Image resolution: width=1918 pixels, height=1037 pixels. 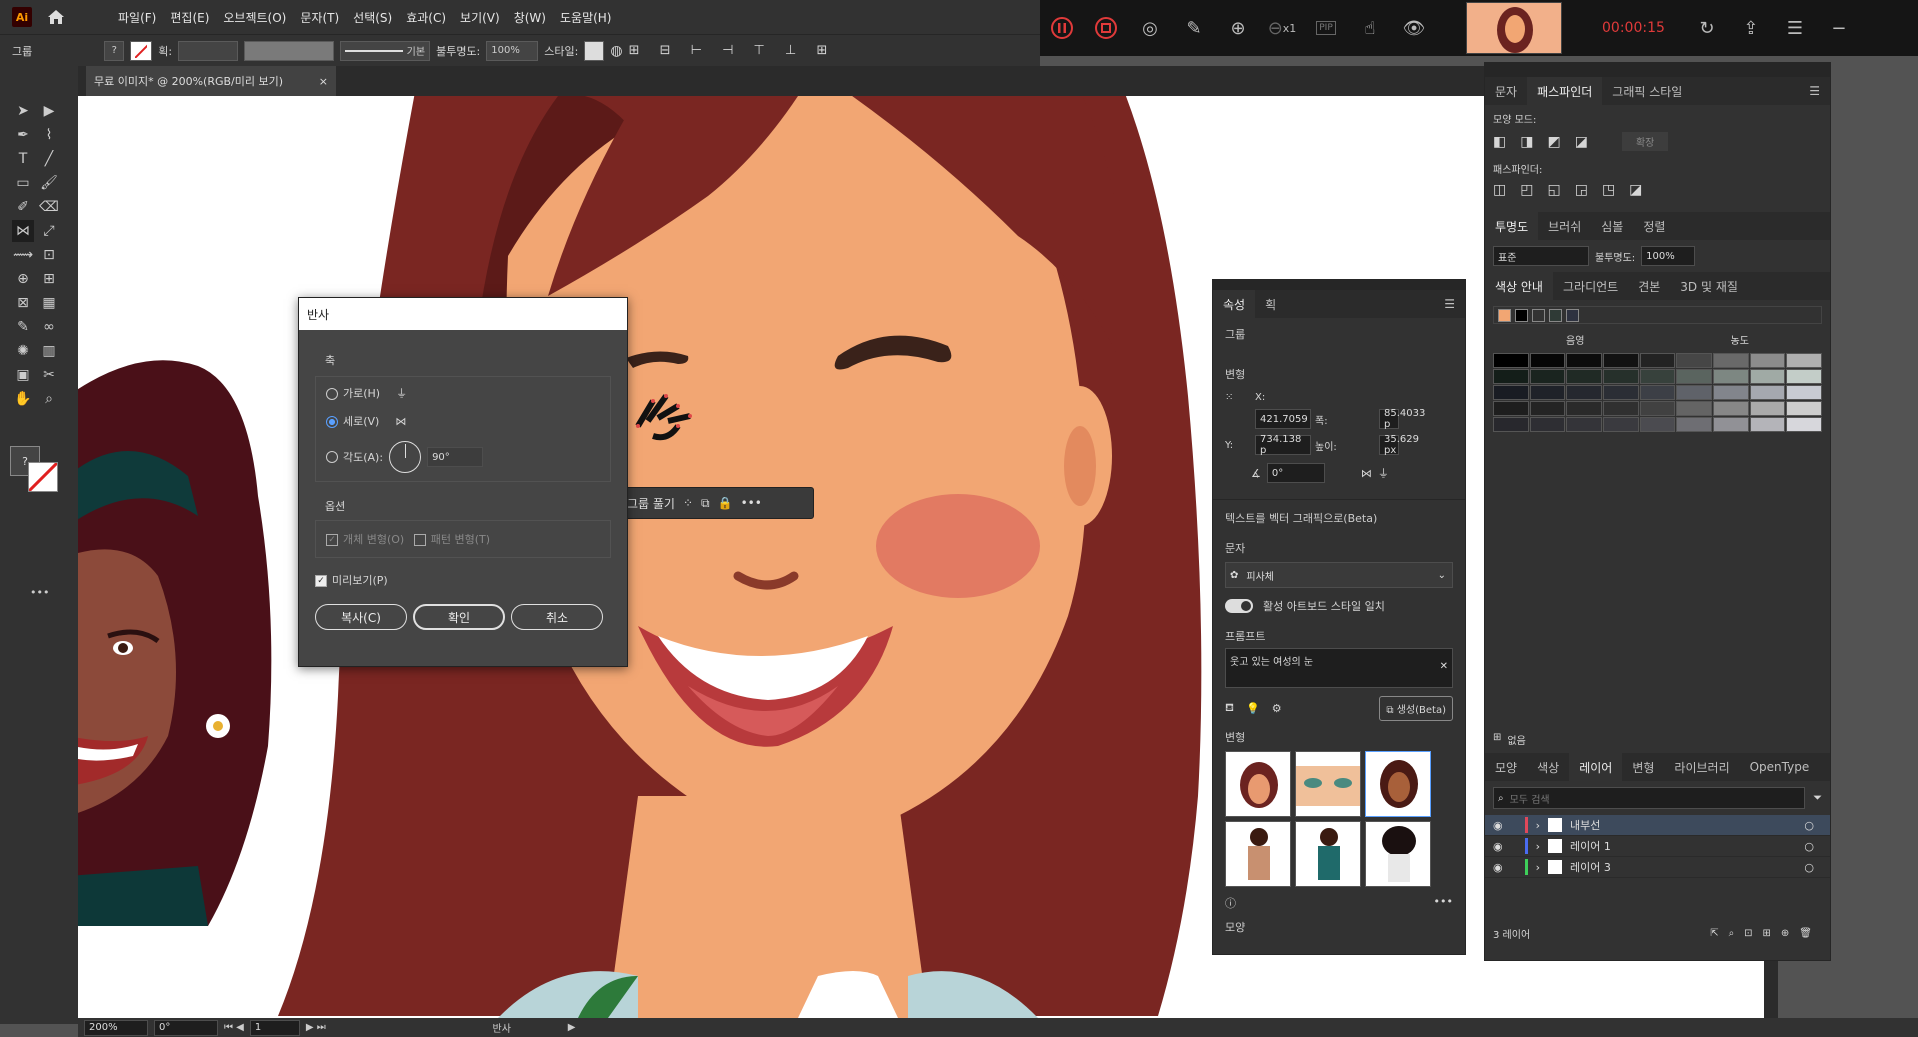 What do you see at coordinates (426, 17) in the screenshot?
I see `menu-item: 효과(C)` at bounding box center [426, 17].